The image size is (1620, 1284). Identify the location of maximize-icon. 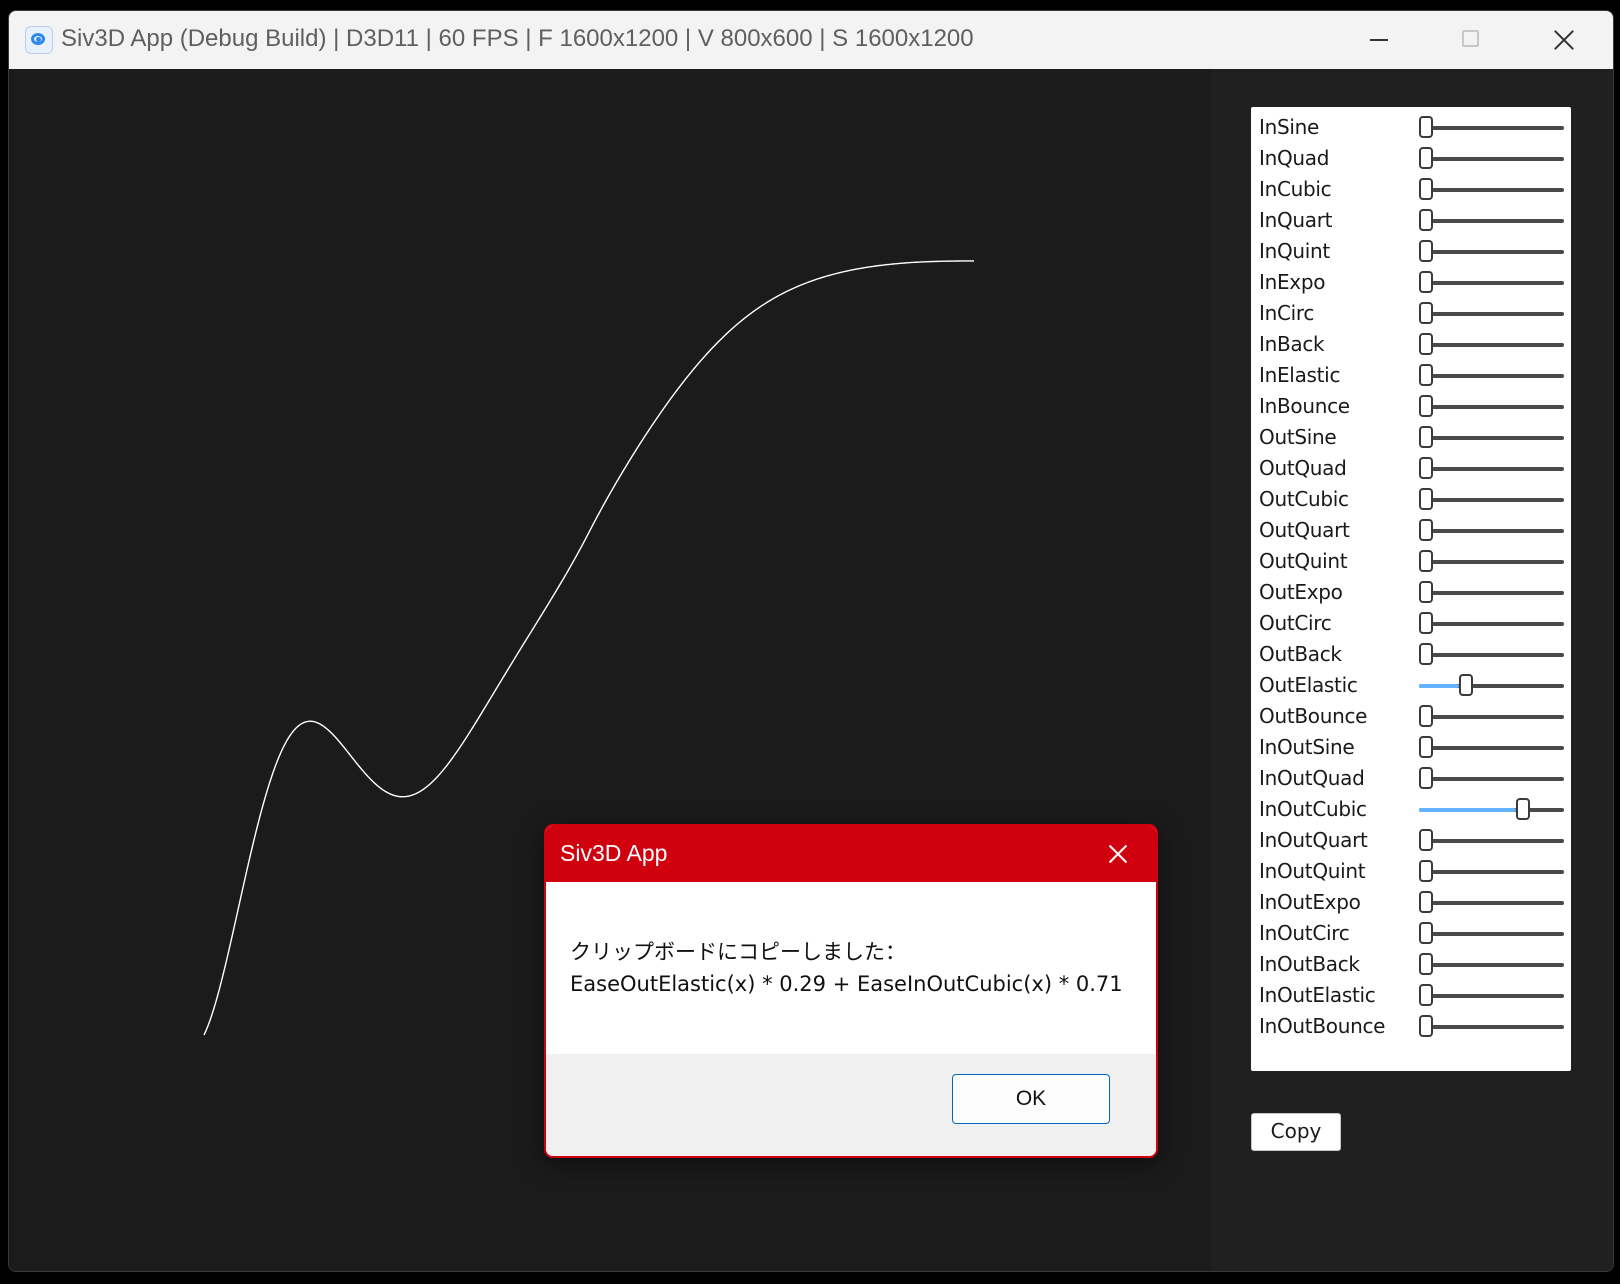
(1471, 40).